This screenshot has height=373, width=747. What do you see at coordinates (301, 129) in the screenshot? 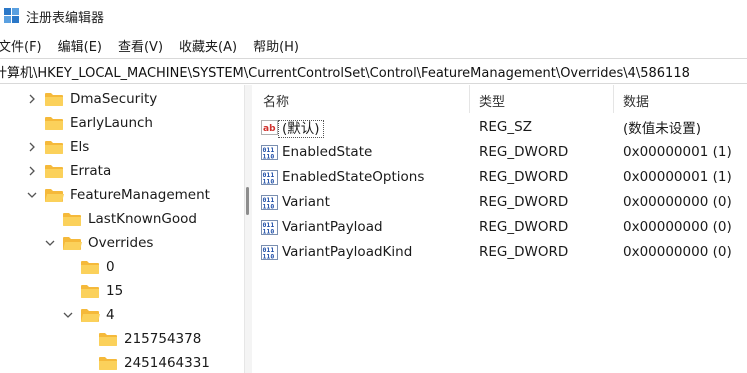
I see `value-name: (默认)` at bounding box center [301, 129].